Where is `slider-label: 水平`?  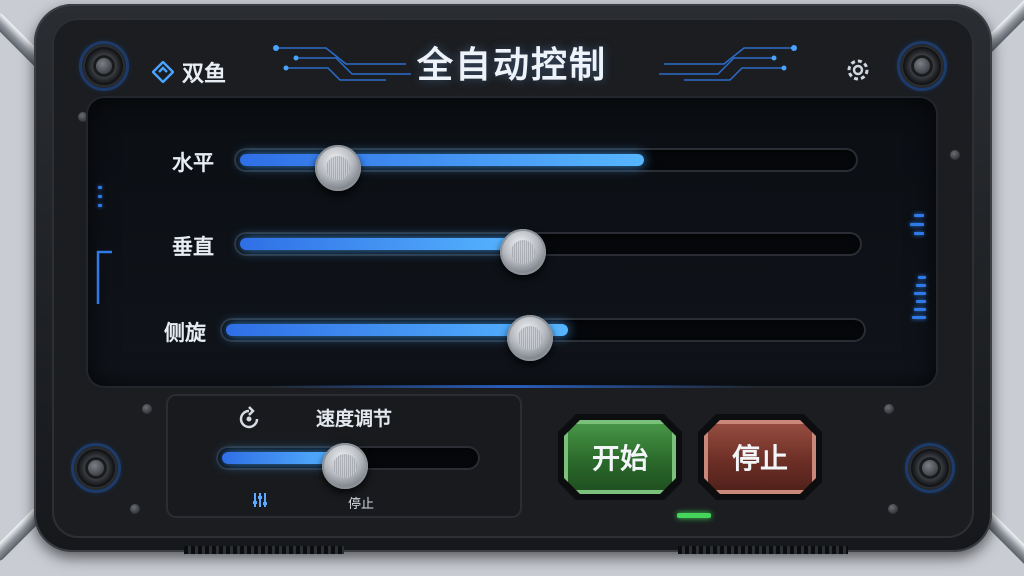 slider-label: 水平 is located at coordinates (193, 163).